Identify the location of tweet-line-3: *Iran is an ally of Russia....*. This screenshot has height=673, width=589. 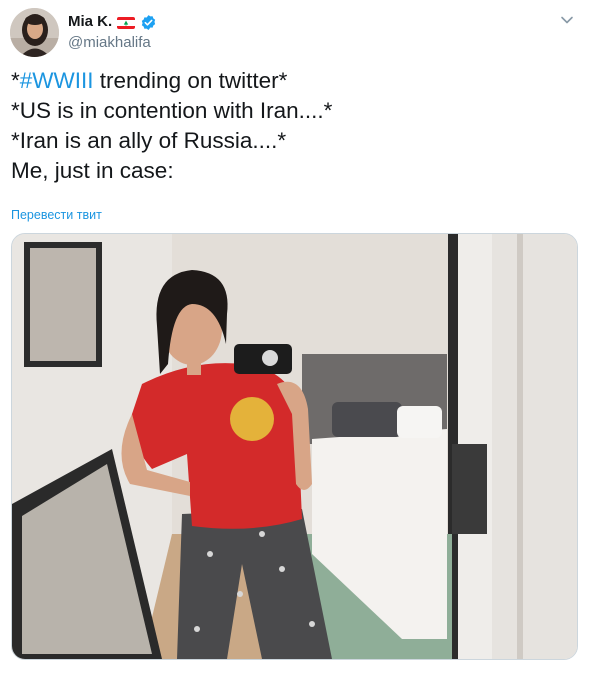
(149, 140).